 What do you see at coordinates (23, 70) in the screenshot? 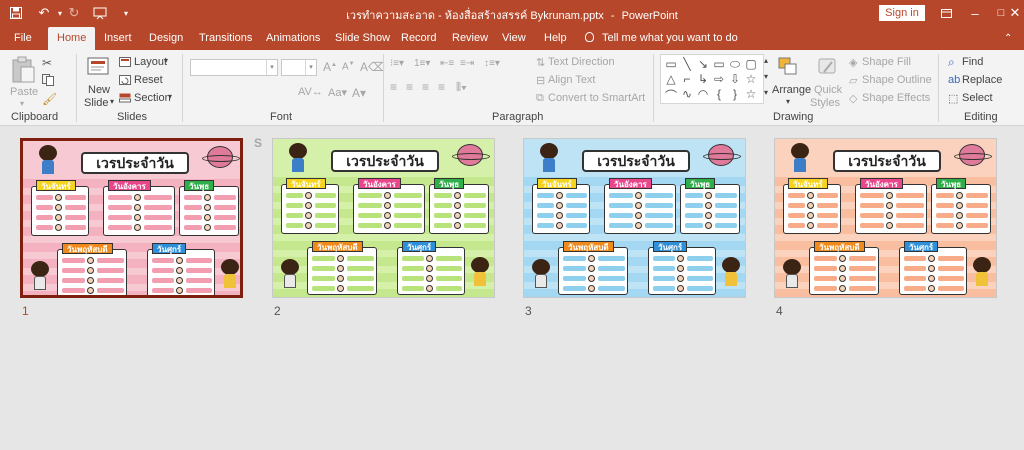
I see `paste-icon` at bounding box center [23, 70].